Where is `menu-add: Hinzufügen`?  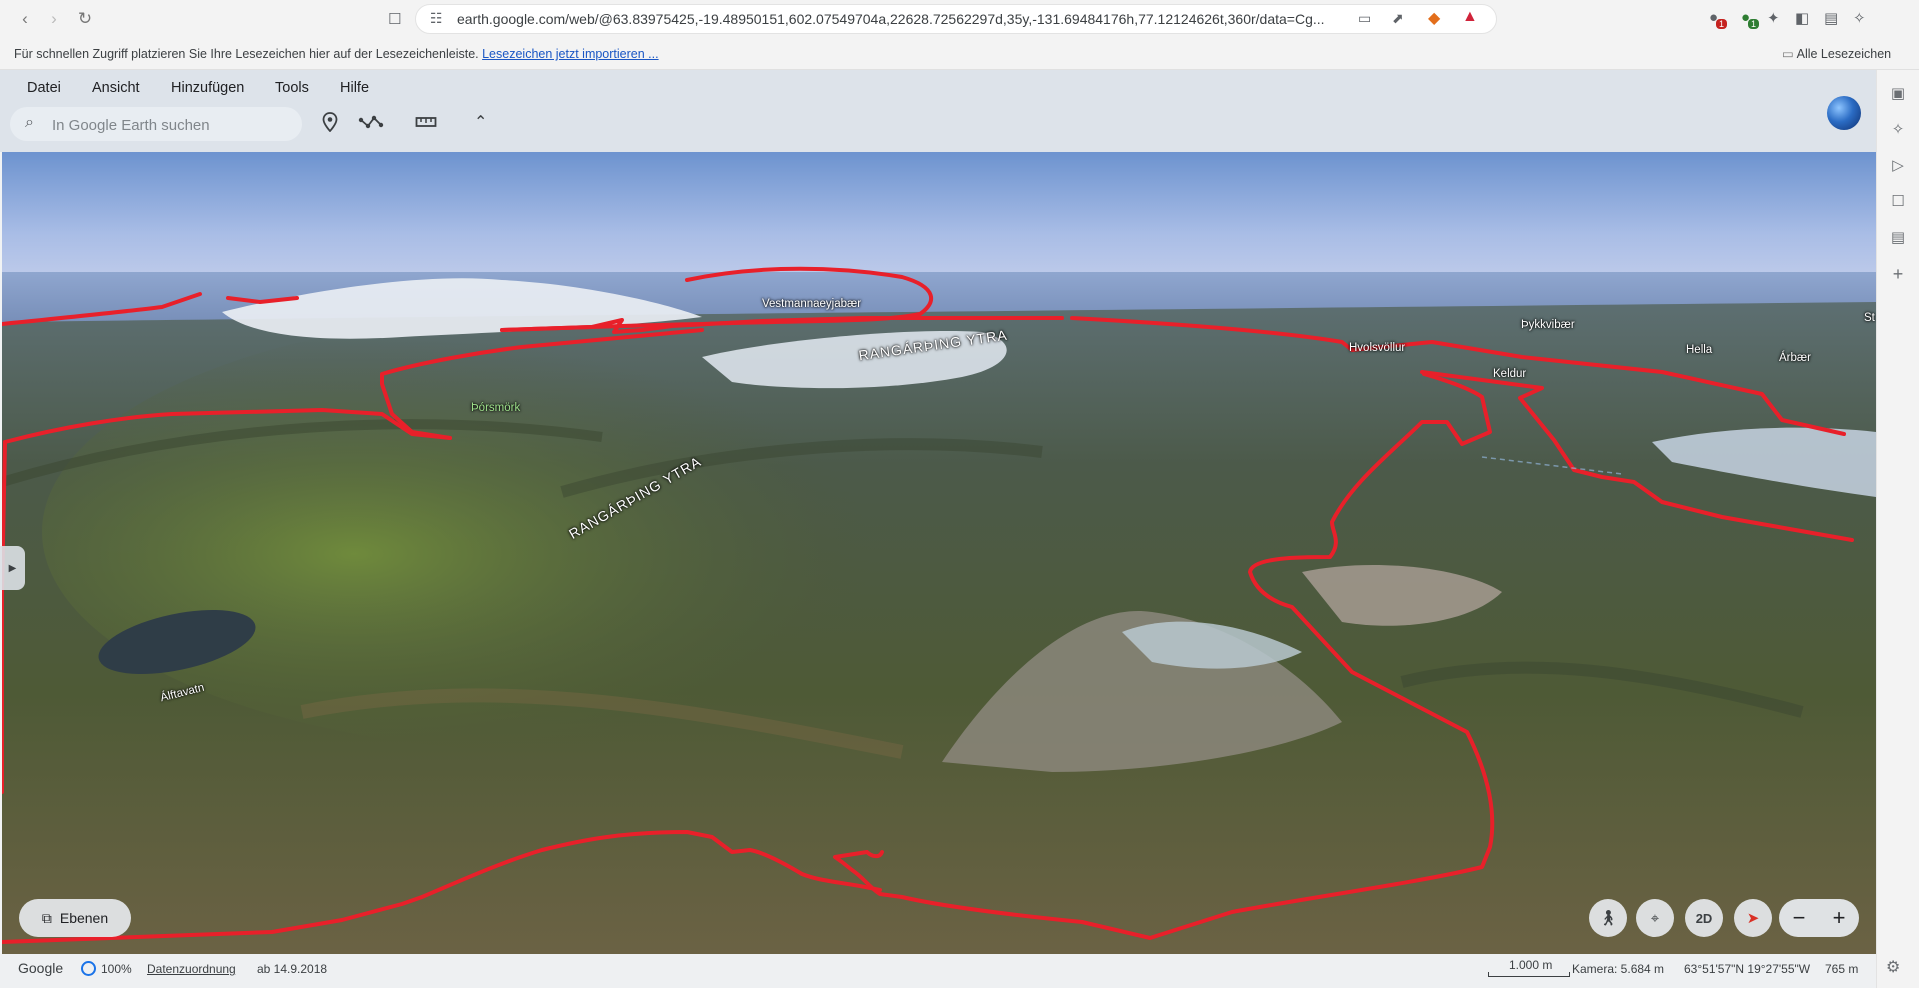
menu-add: Hinzufügen is located at coordinates (207, 88).